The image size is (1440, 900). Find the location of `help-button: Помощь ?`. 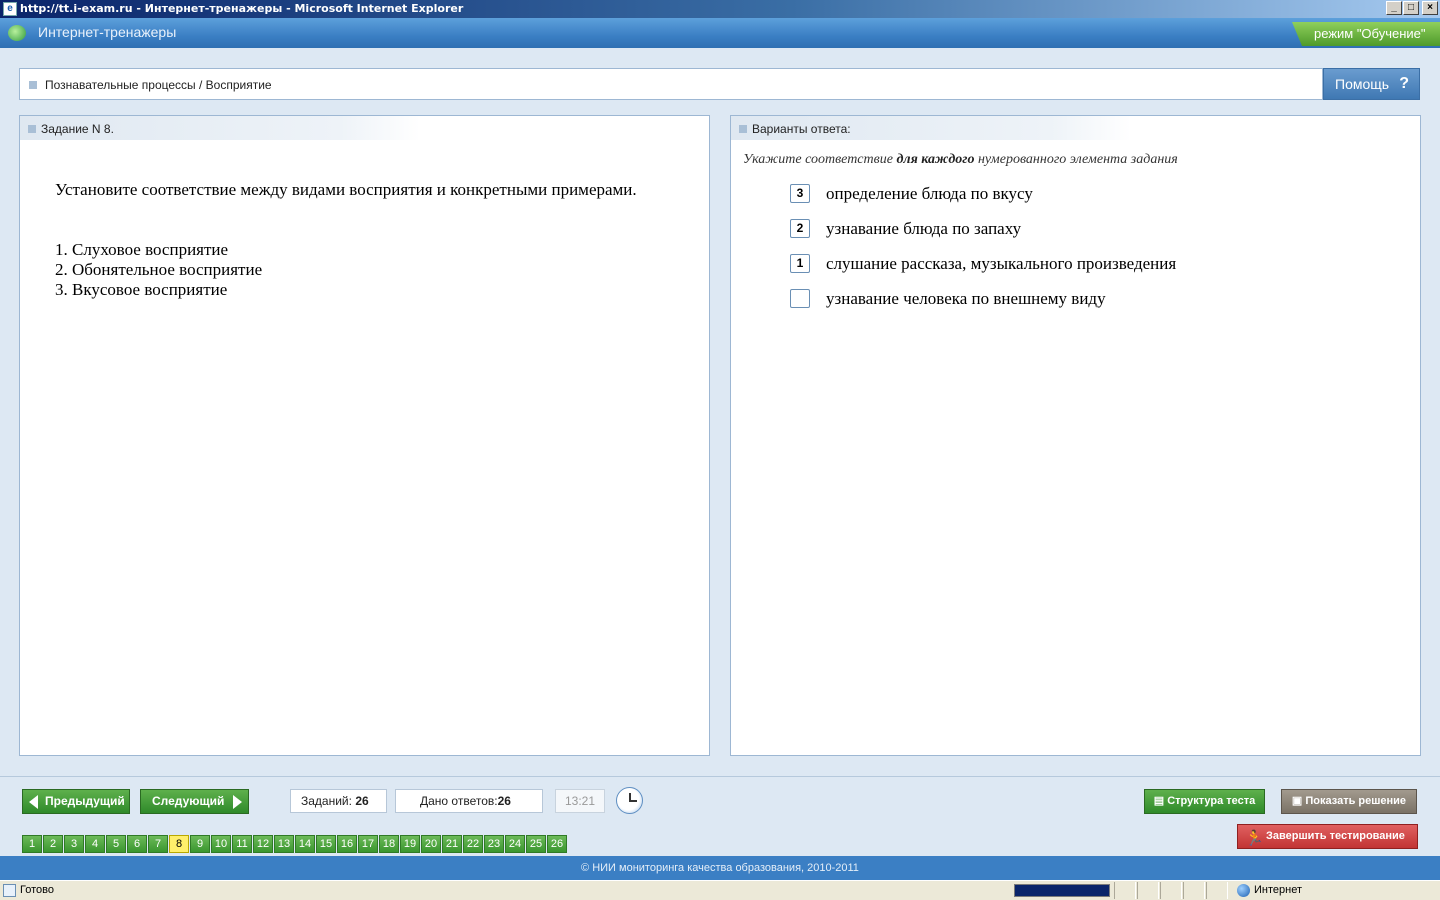

help-button: Помощь ? is located at coordinates (1371, 84).